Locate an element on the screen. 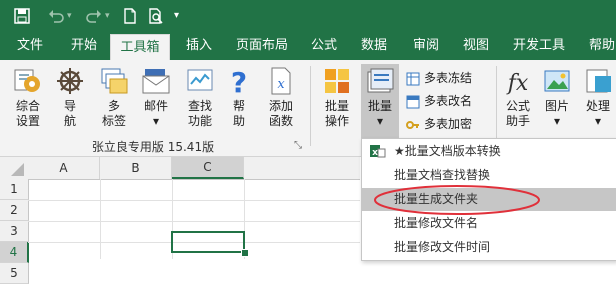 The height and width of the screenshot is (284, 616). add-function-icon: x is located at coordinates (281, 81).